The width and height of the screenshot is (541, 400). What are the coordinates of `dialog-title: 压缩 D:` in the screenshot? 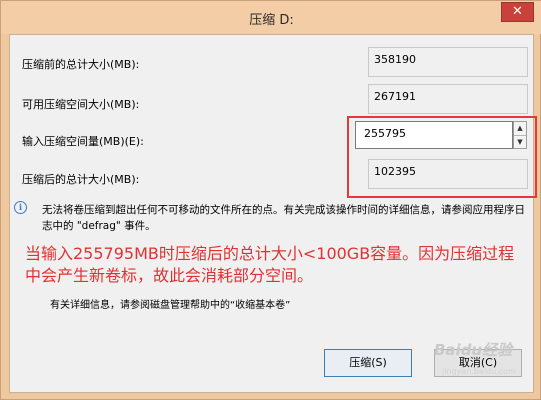 It's located at (271, 20).